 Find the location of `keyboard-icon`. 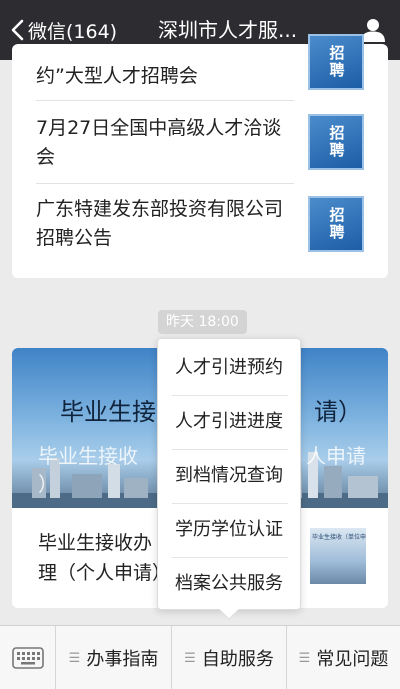

keyboard-icon is located at coordinates (27, 658).